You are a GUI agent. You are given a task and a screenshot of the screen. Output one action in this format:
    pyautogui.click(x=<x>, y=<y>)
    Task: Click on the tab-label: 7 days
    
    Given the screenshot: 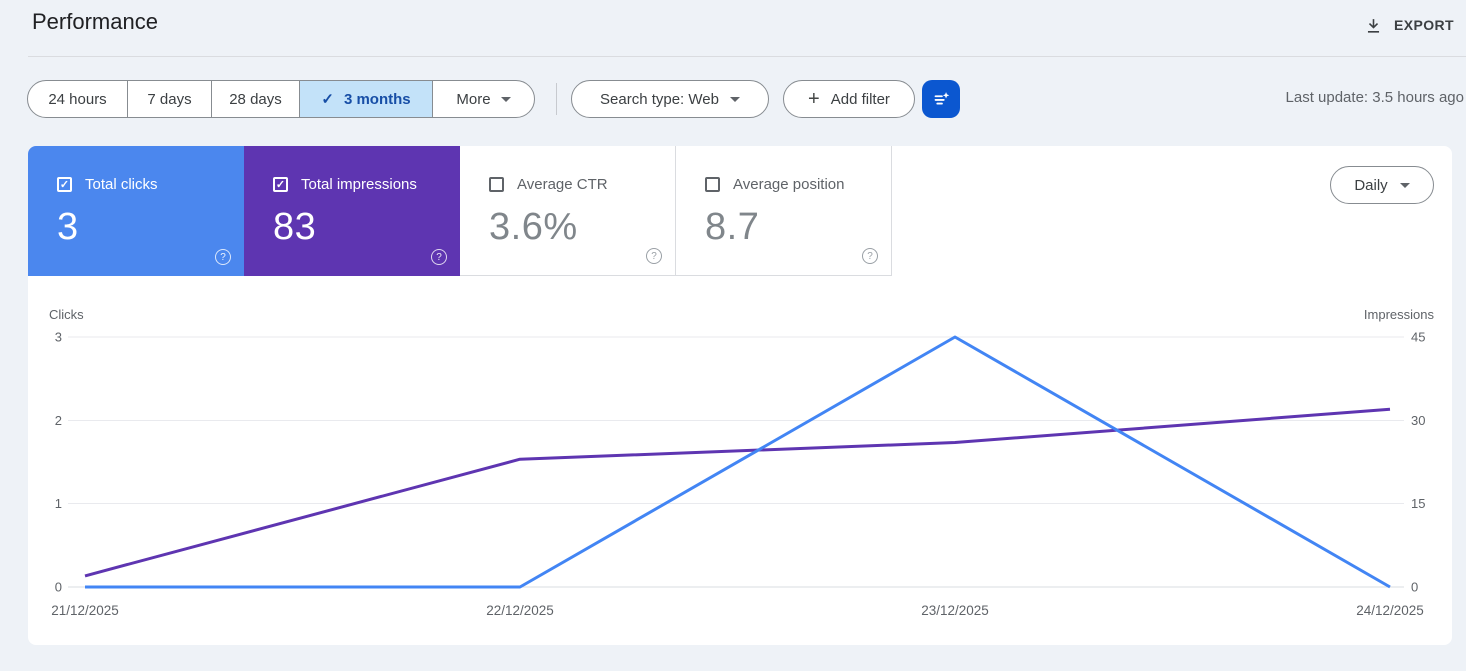 What is the action you would take?
    pyautogui.click(x=169, y=99)
    